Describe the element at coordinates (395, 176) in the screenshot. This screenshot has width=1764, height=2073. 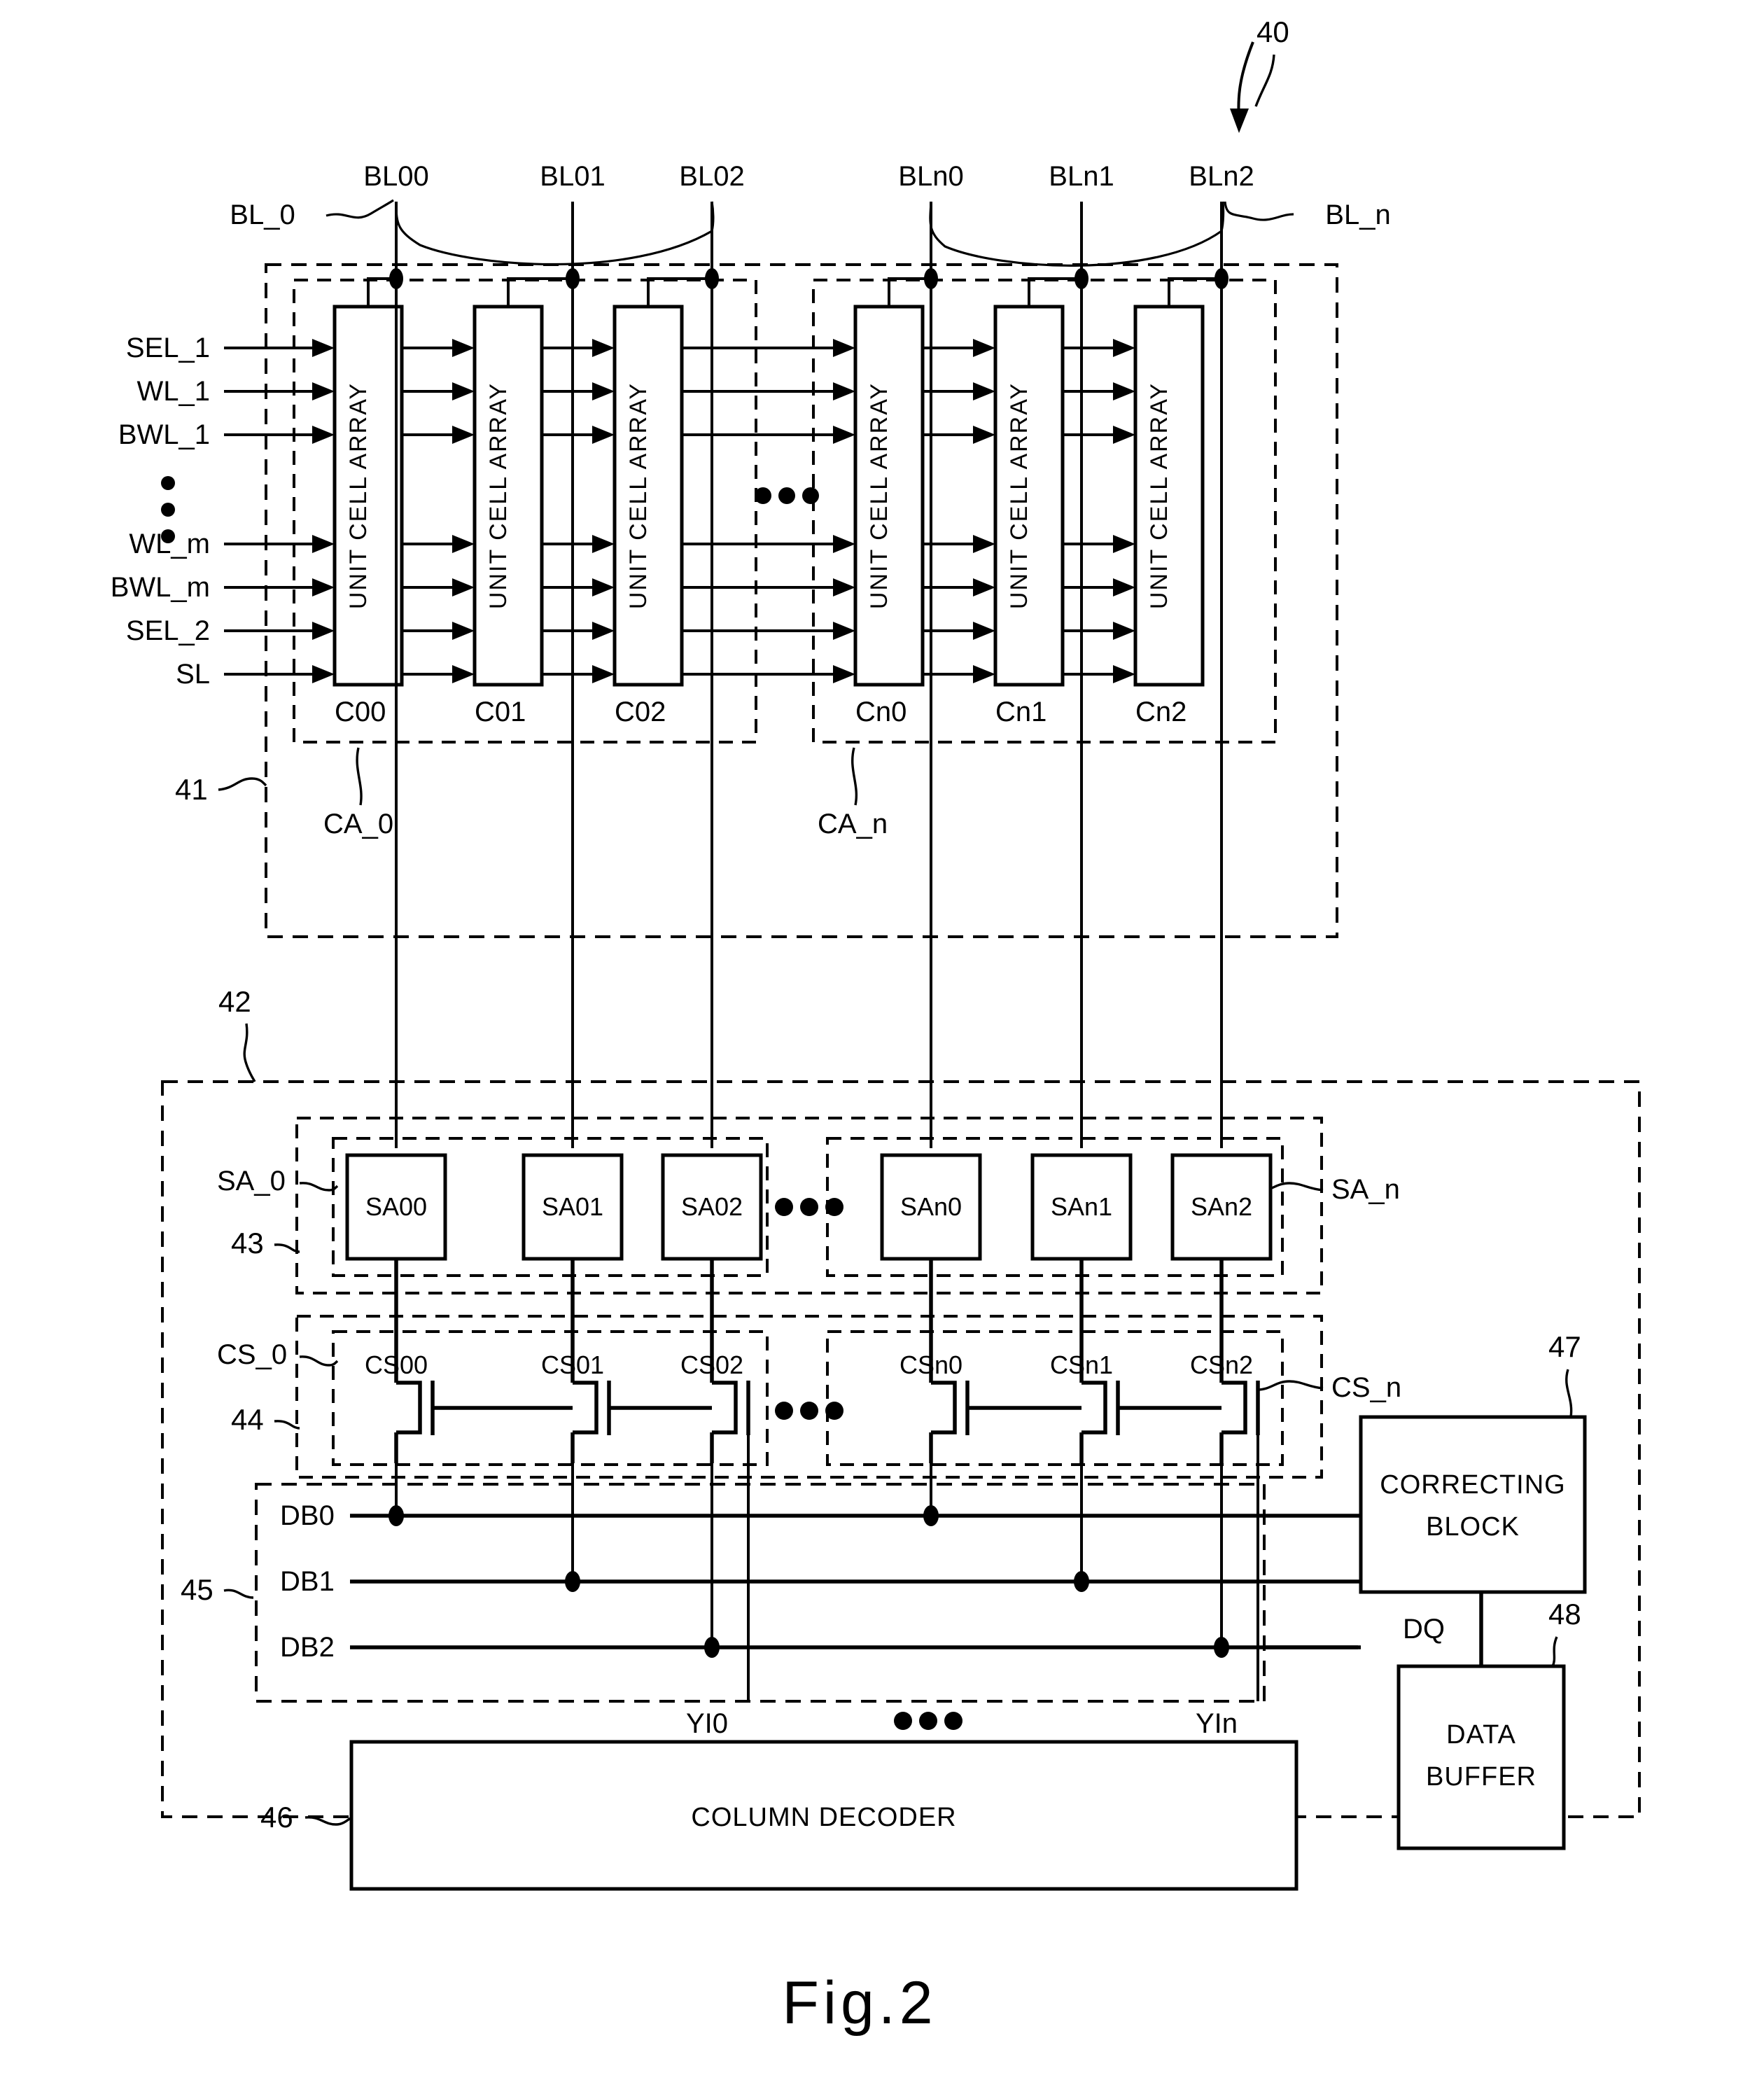
I see `bitline-label-bl00: BL00` at that location.